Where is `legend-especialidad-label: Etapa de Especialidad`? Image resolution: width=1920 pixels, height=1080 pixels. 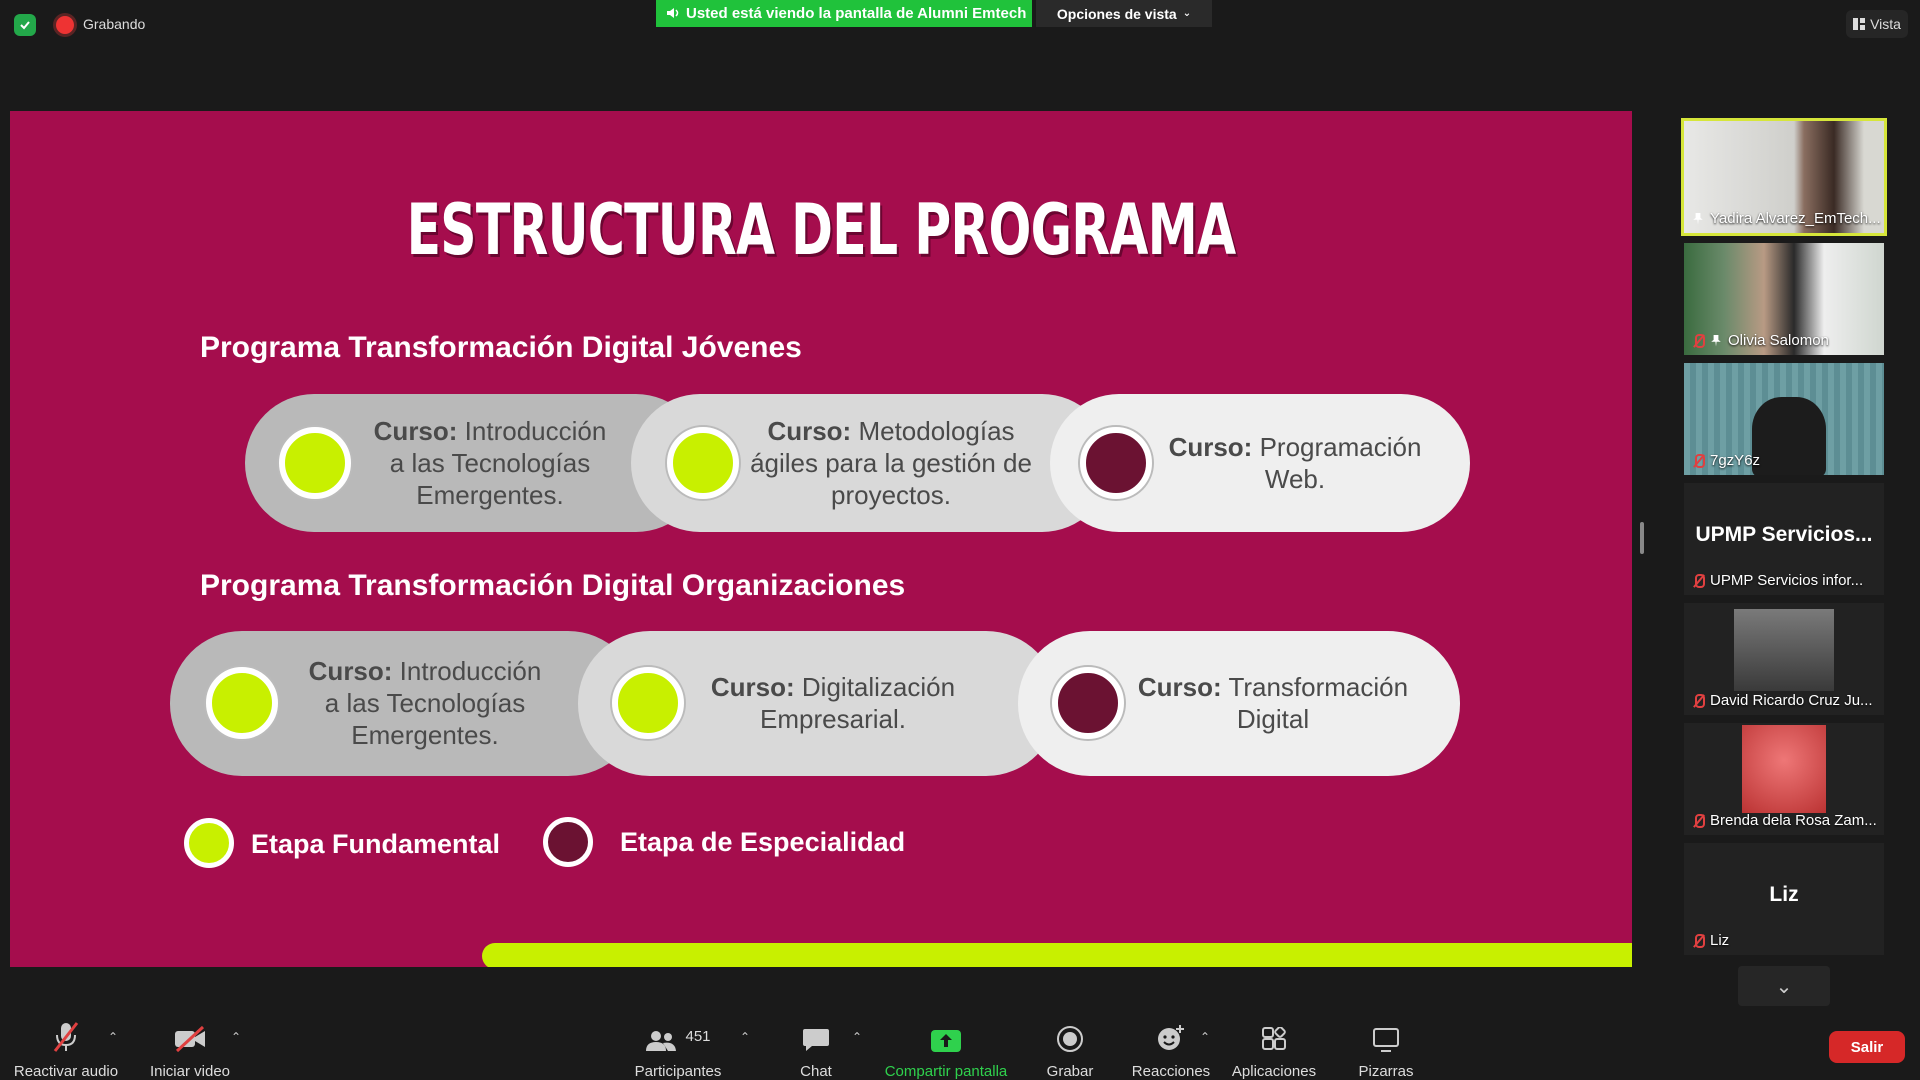 legend-especialidad-label: Etapa de Especialidad is located at coordinates (763, 842).